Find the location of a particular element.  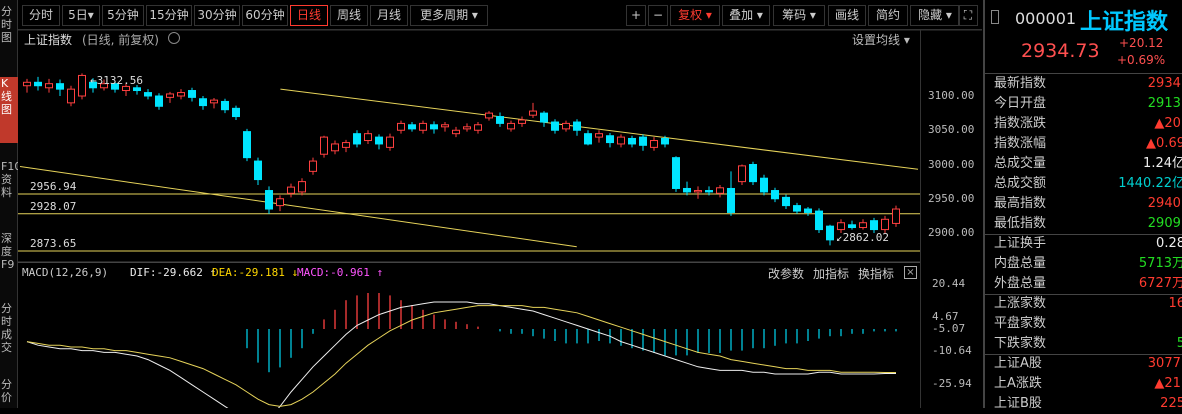

macd-name: MACD(12,26,9) is located at coordinates (65, 272).